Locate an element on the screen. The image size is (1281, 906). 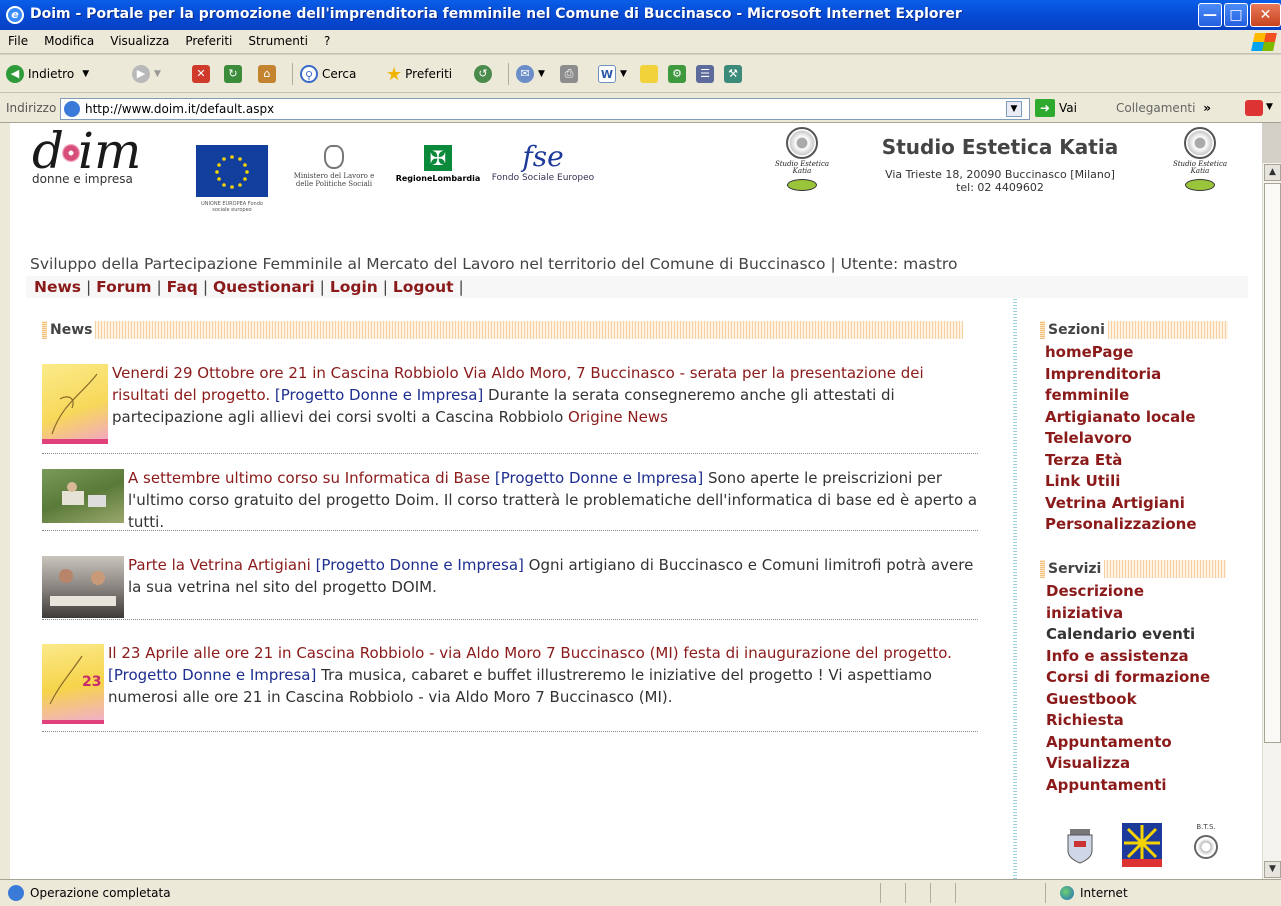
sidebar-item-homepage: homePage is located at coordinates (1155, 353).